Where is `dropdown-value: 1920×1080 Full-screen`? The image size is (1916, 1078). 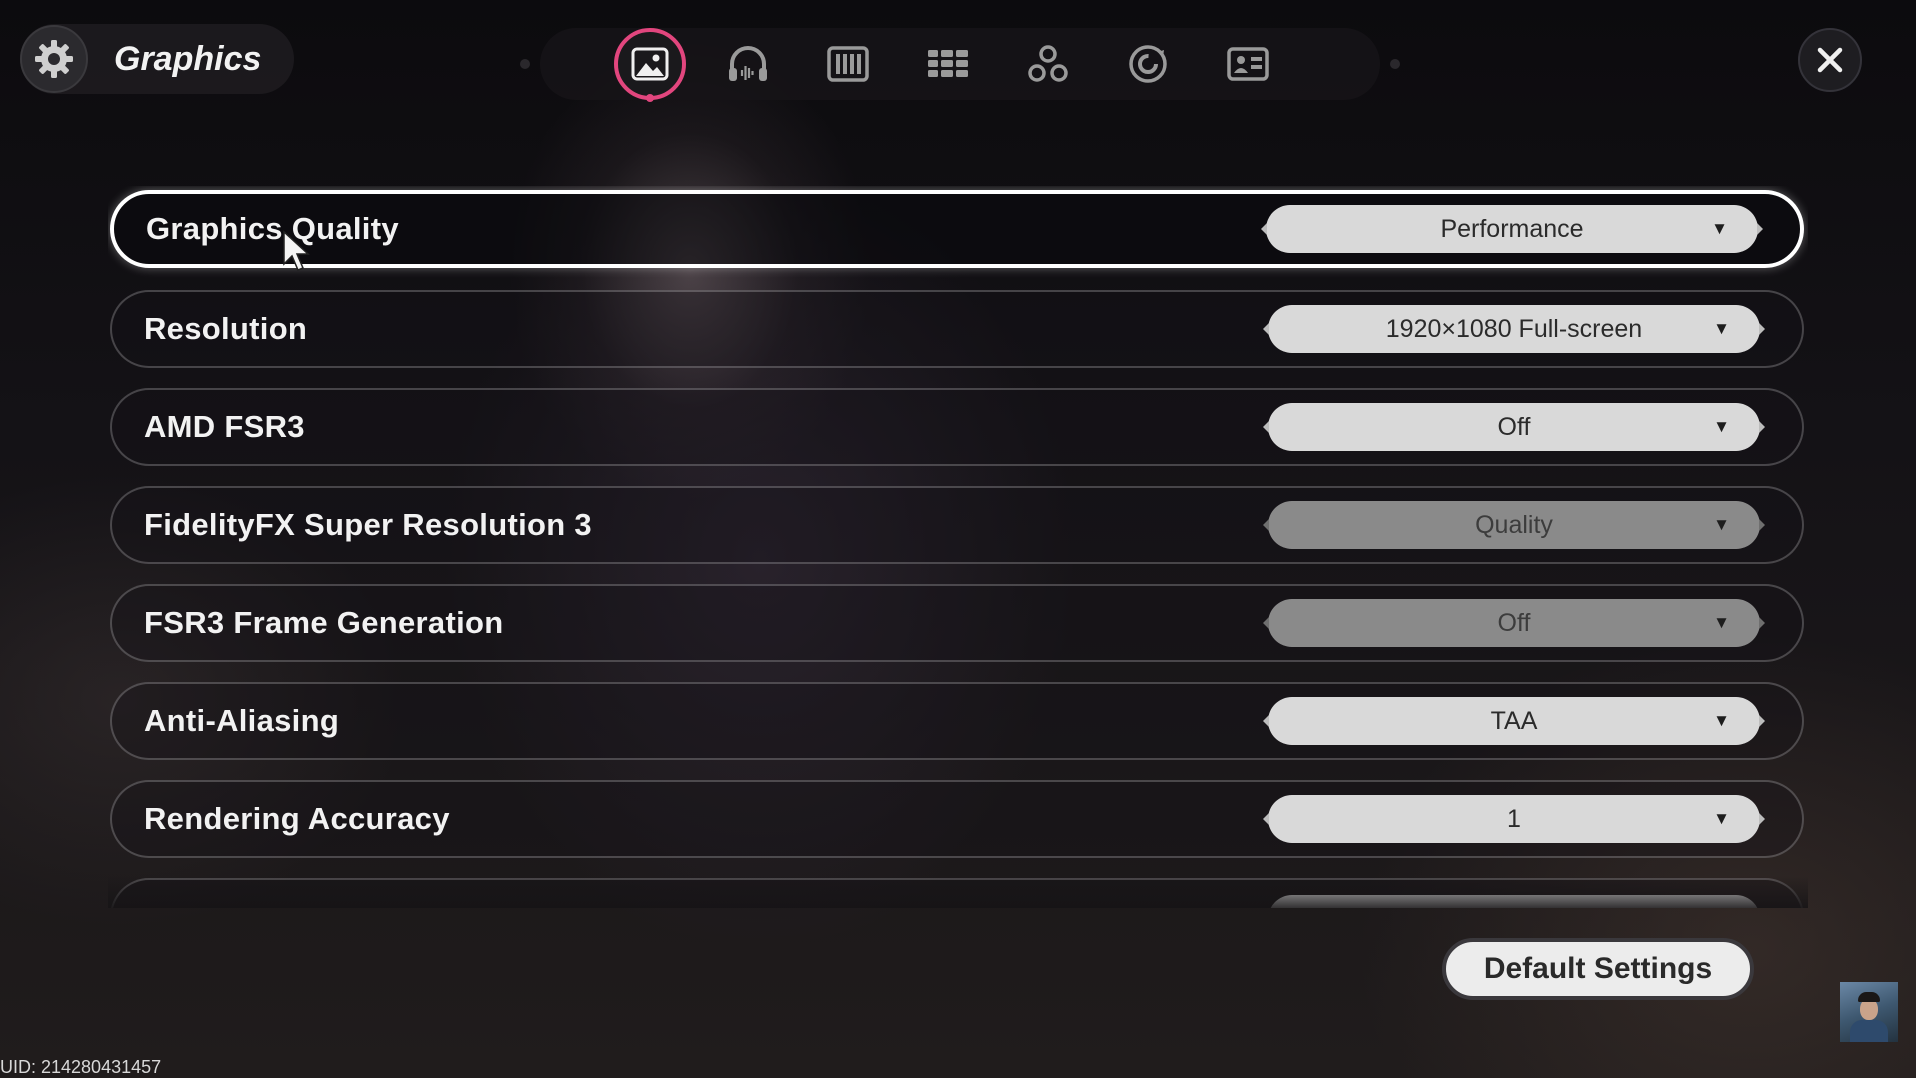
dropdown-value: 1920×1080 Full-screen is located at coordinates (1514, 328).